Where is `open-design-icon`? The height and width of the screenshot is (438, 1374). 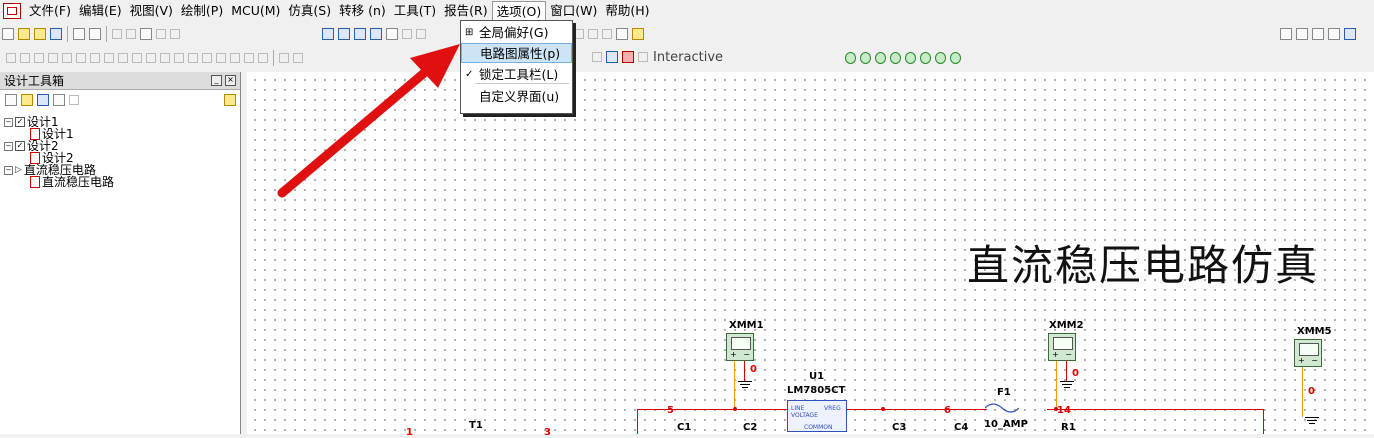
open-design-icon is located at coordinates (27, 100).